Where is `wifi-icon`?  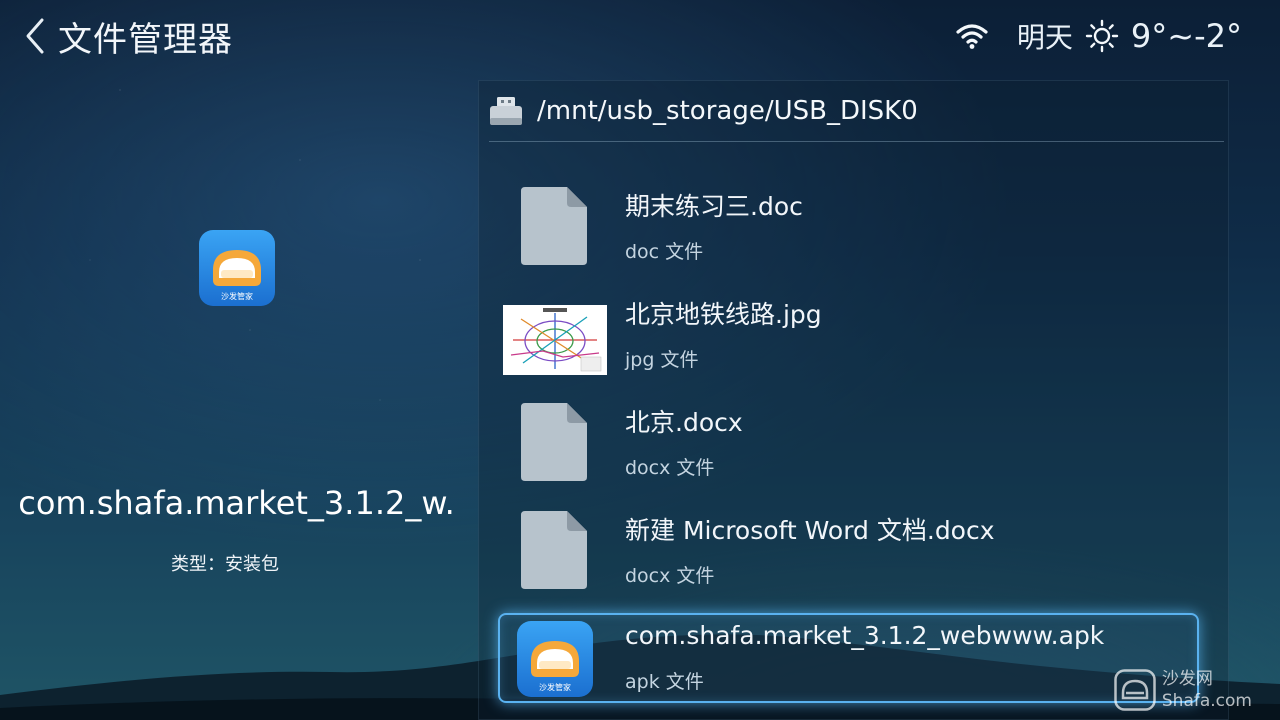
wifi-icon is located at coordinates (972, 36).